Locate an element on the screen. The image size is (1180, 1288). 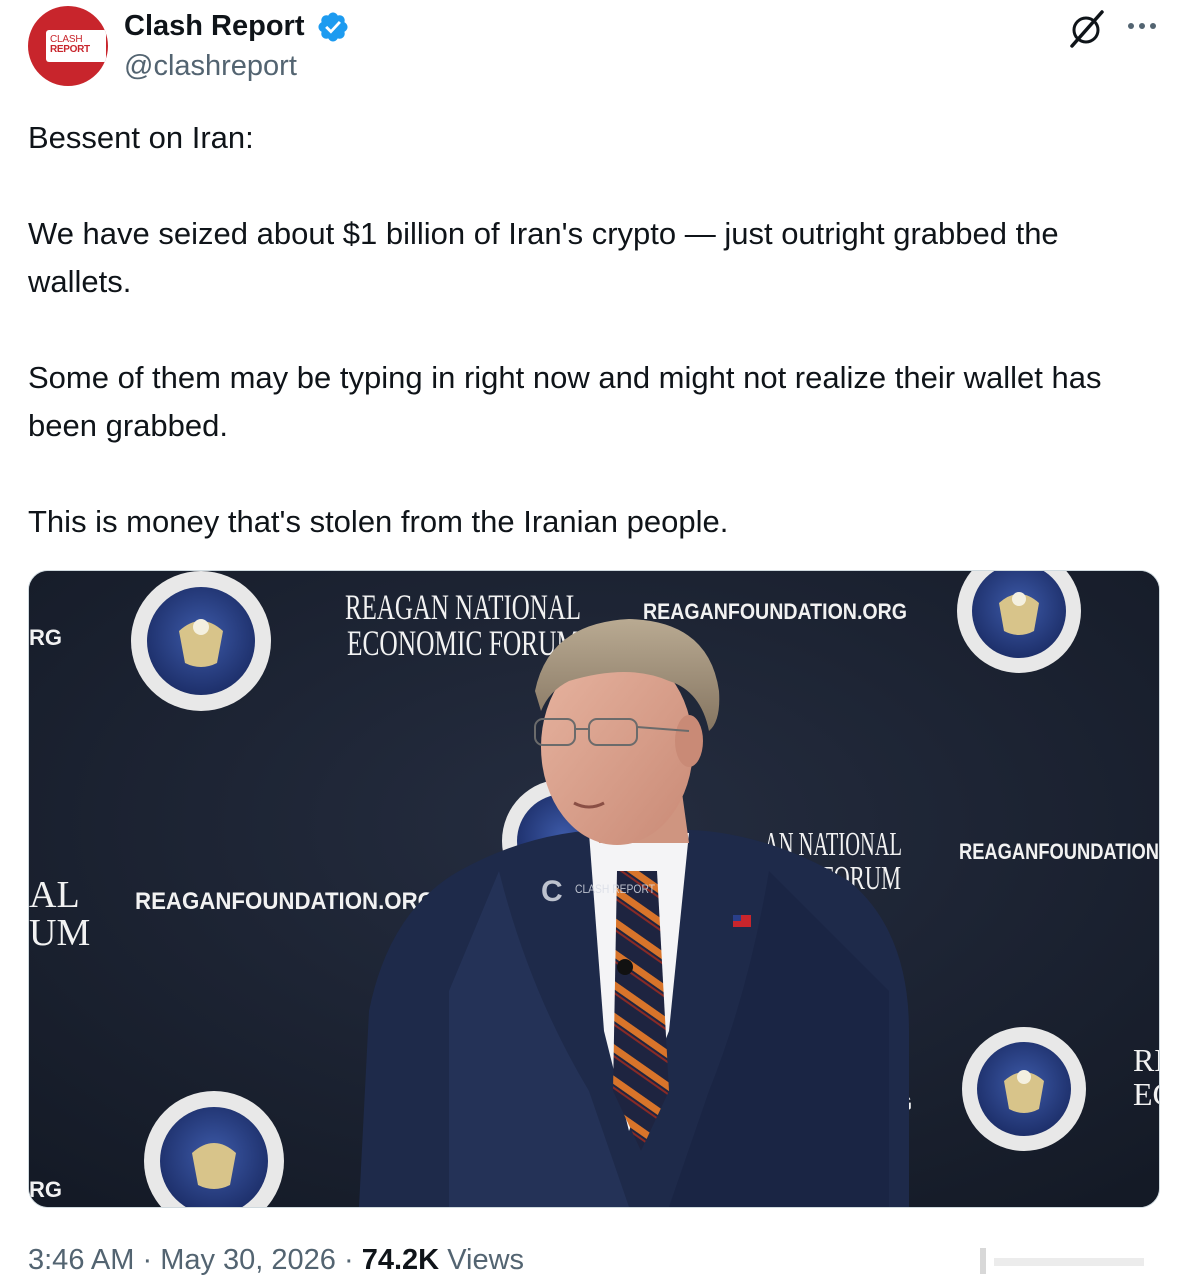
backdrop-url-partial: REAGANFOUNDATION is located at coordinates (1059, 851).